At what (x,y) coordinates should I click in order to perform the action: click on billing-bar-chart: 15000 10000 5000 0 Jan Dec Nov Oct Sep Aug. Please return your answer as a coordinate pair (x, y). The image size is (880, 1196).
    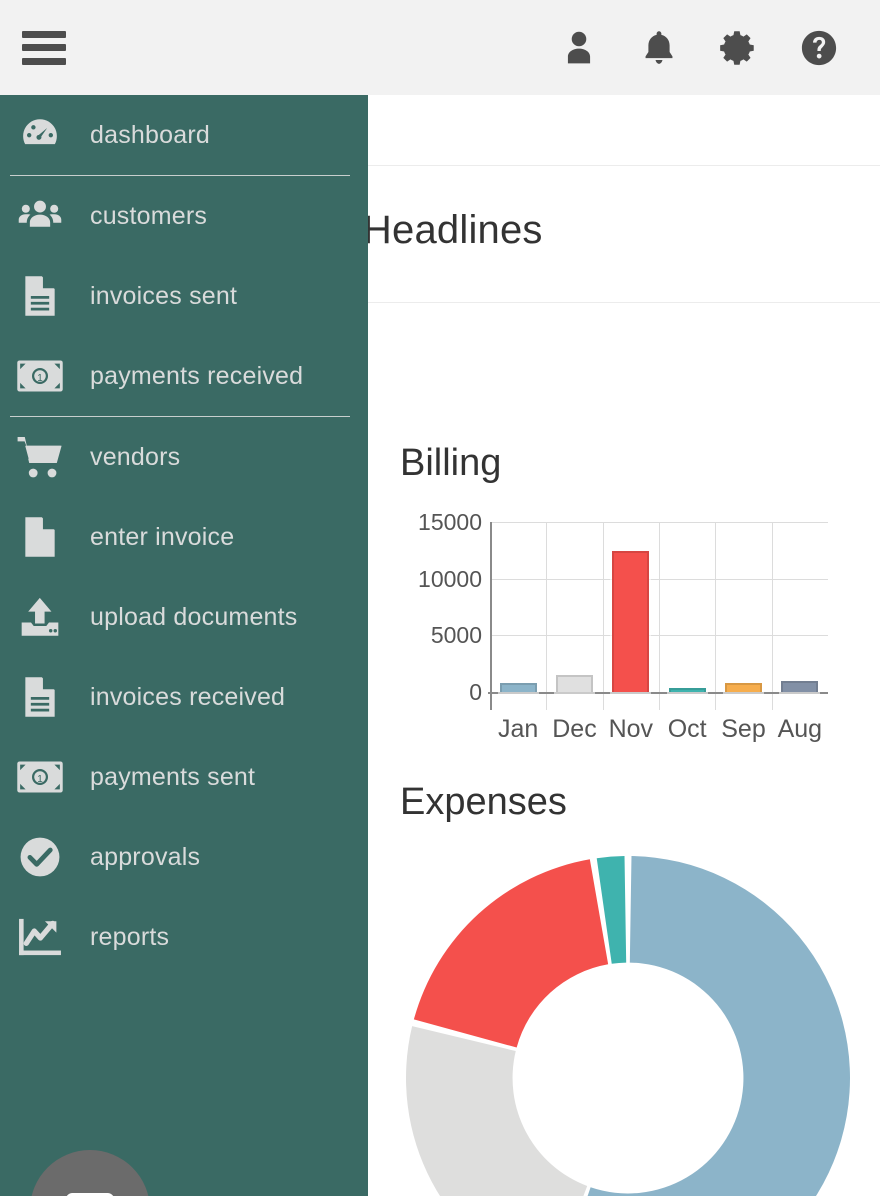
    Looking at the image, I should click on (625, 624).